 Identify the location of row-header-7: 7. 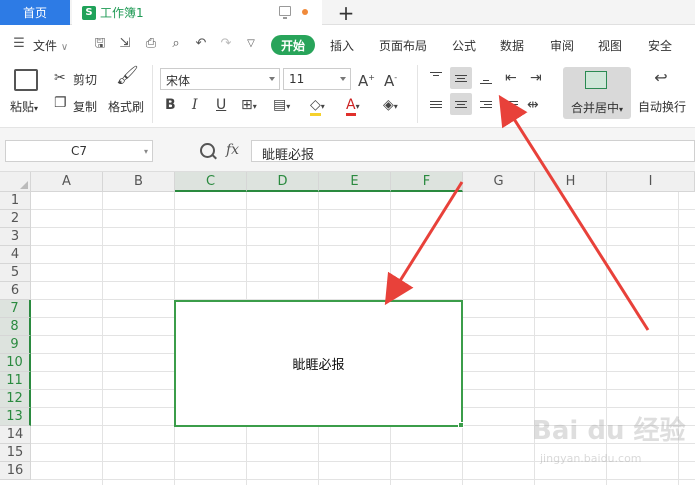
(15, 309).